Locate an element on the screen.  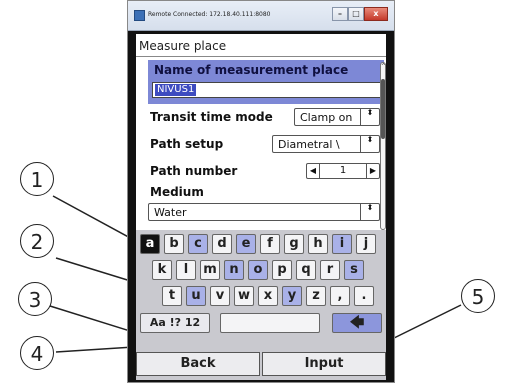
scroll-thumb is located at coordinates (383, 109).